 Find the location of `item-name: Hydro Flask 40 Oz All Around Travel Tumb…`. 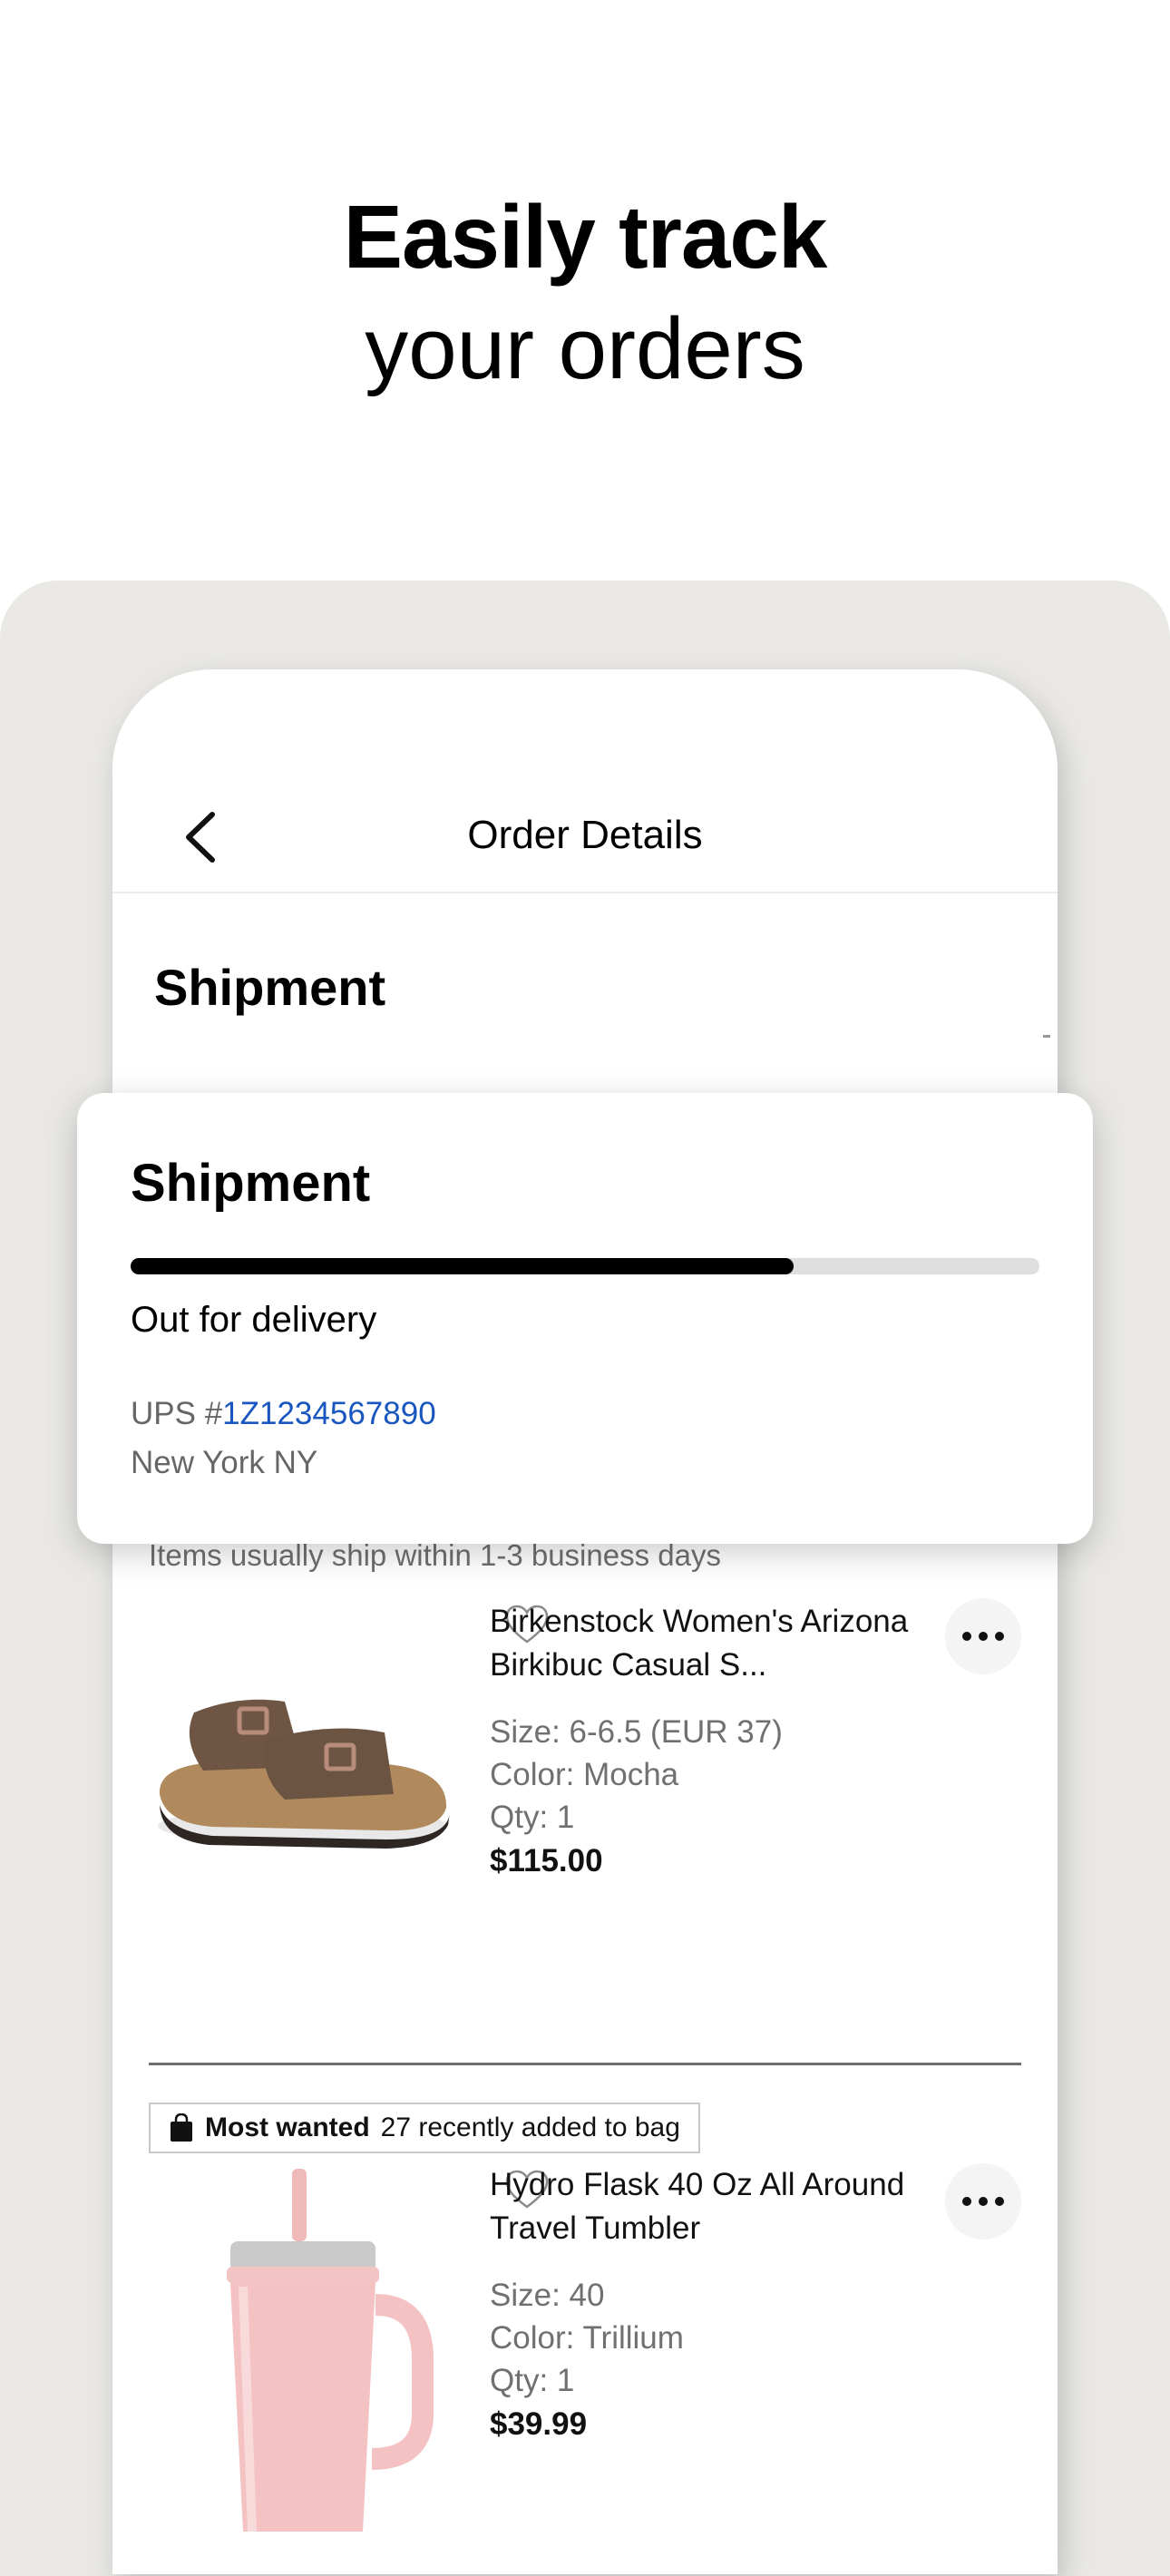

item-name: Hydro Flask 40 Oz All Around Travel Tumb… is located at coordinates (716, 2206).